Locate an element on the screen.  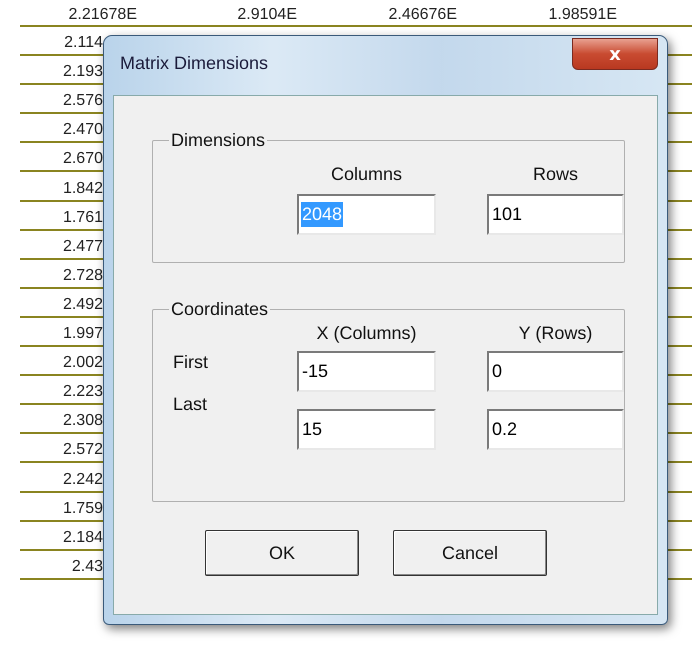
table-cell-text: 2.43 is located at coordinates (86, 566).